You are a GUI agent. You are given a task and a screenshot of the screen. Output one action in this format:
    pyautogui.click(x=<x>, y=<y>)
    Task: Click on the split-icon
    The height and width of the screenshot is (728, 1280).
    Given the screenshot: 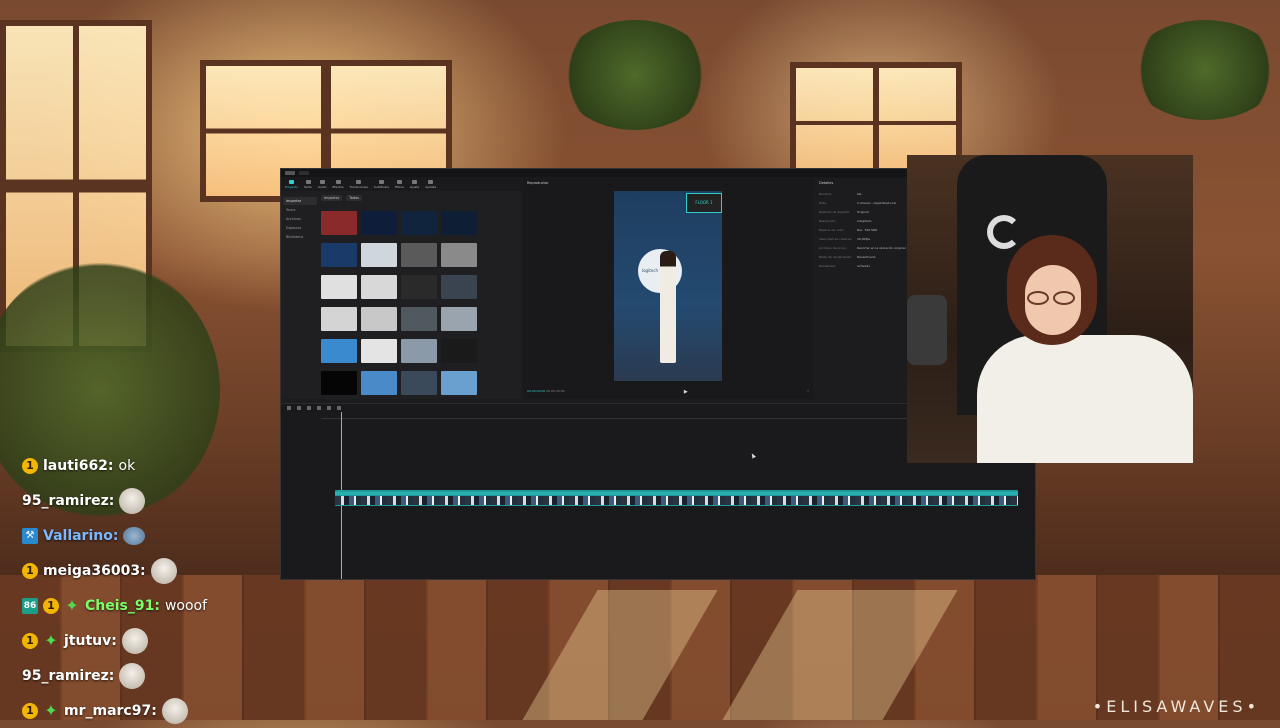 What is the action you would take?
    pyautogui.click(x=319, y=408)
    